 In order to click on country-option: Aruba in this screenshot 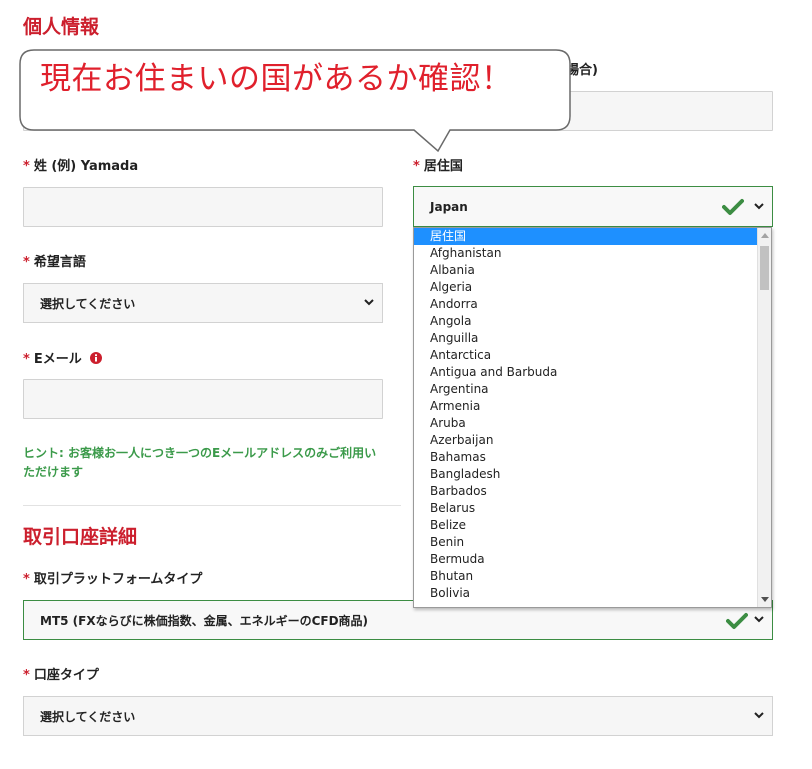, I will do `click(586, 423)`.